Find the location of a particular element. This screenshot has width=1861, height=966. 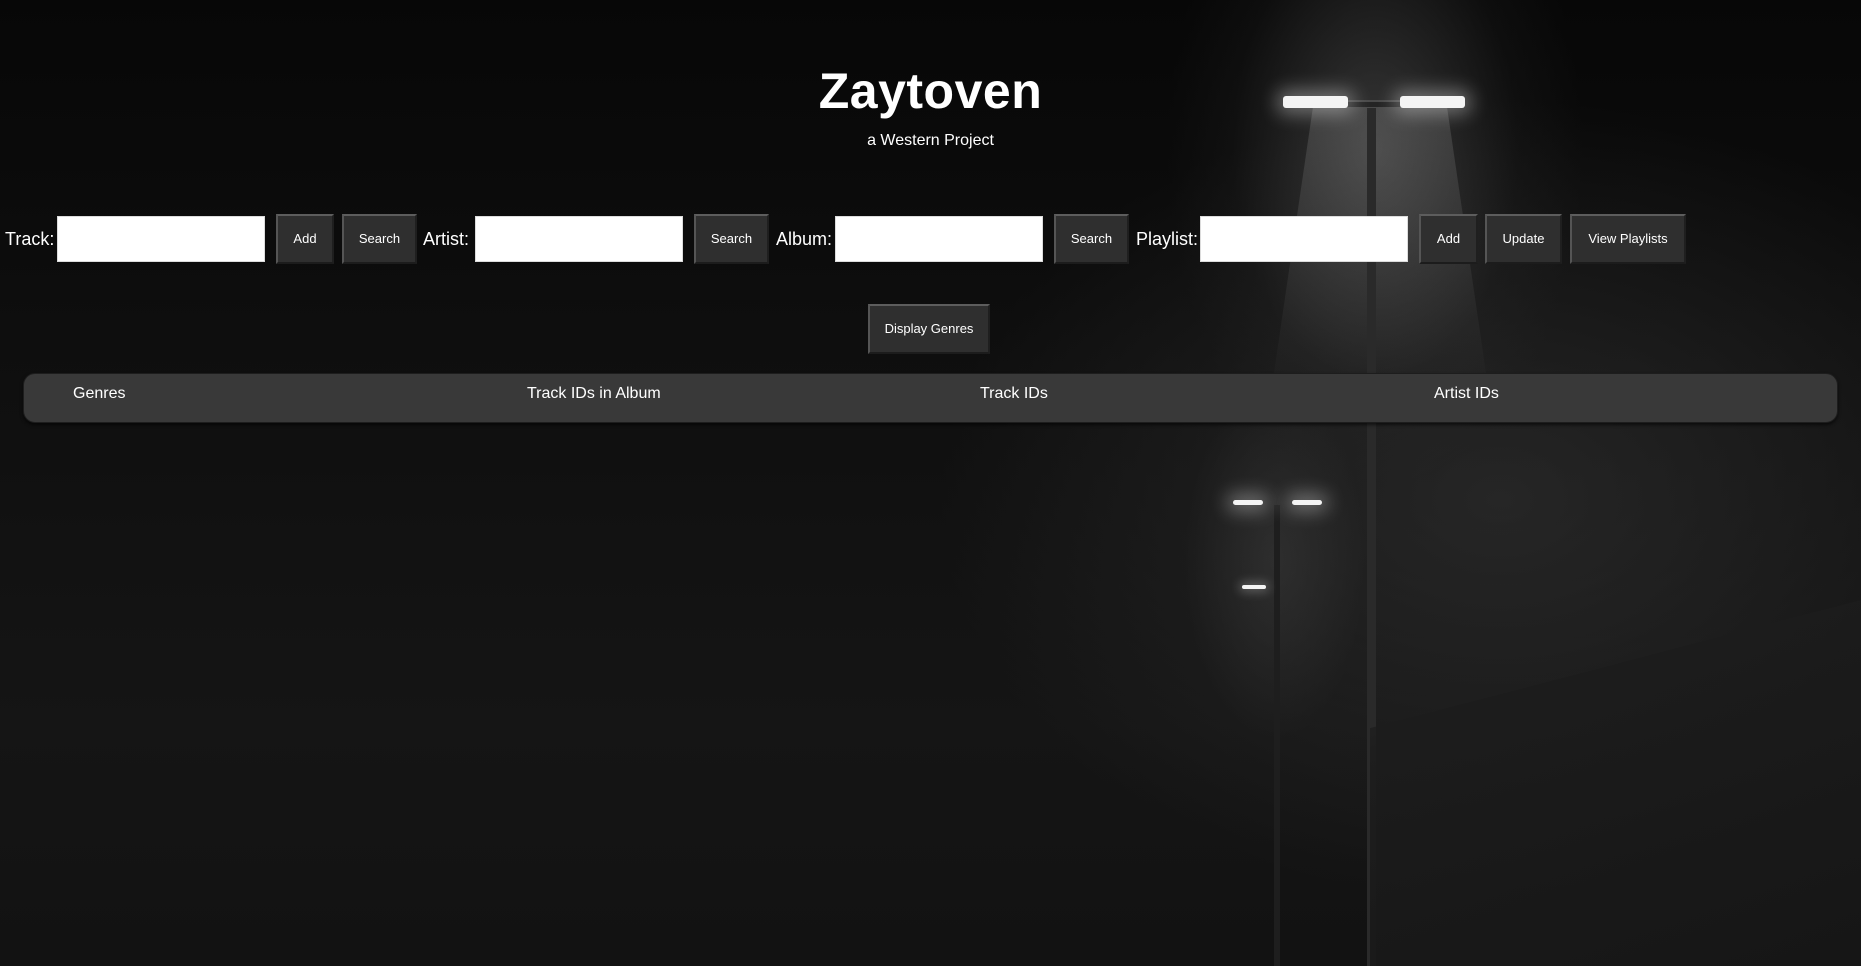

playlist-update-button: Update is located at coordinates (1523, 239).